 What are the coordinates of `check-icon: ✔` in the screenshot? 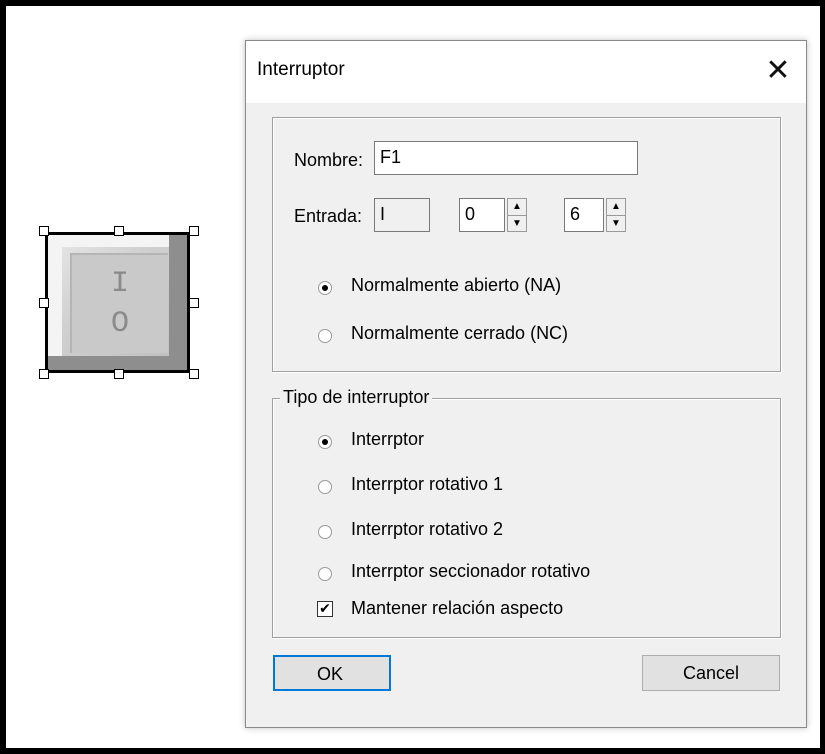 It's located at (325, 609).